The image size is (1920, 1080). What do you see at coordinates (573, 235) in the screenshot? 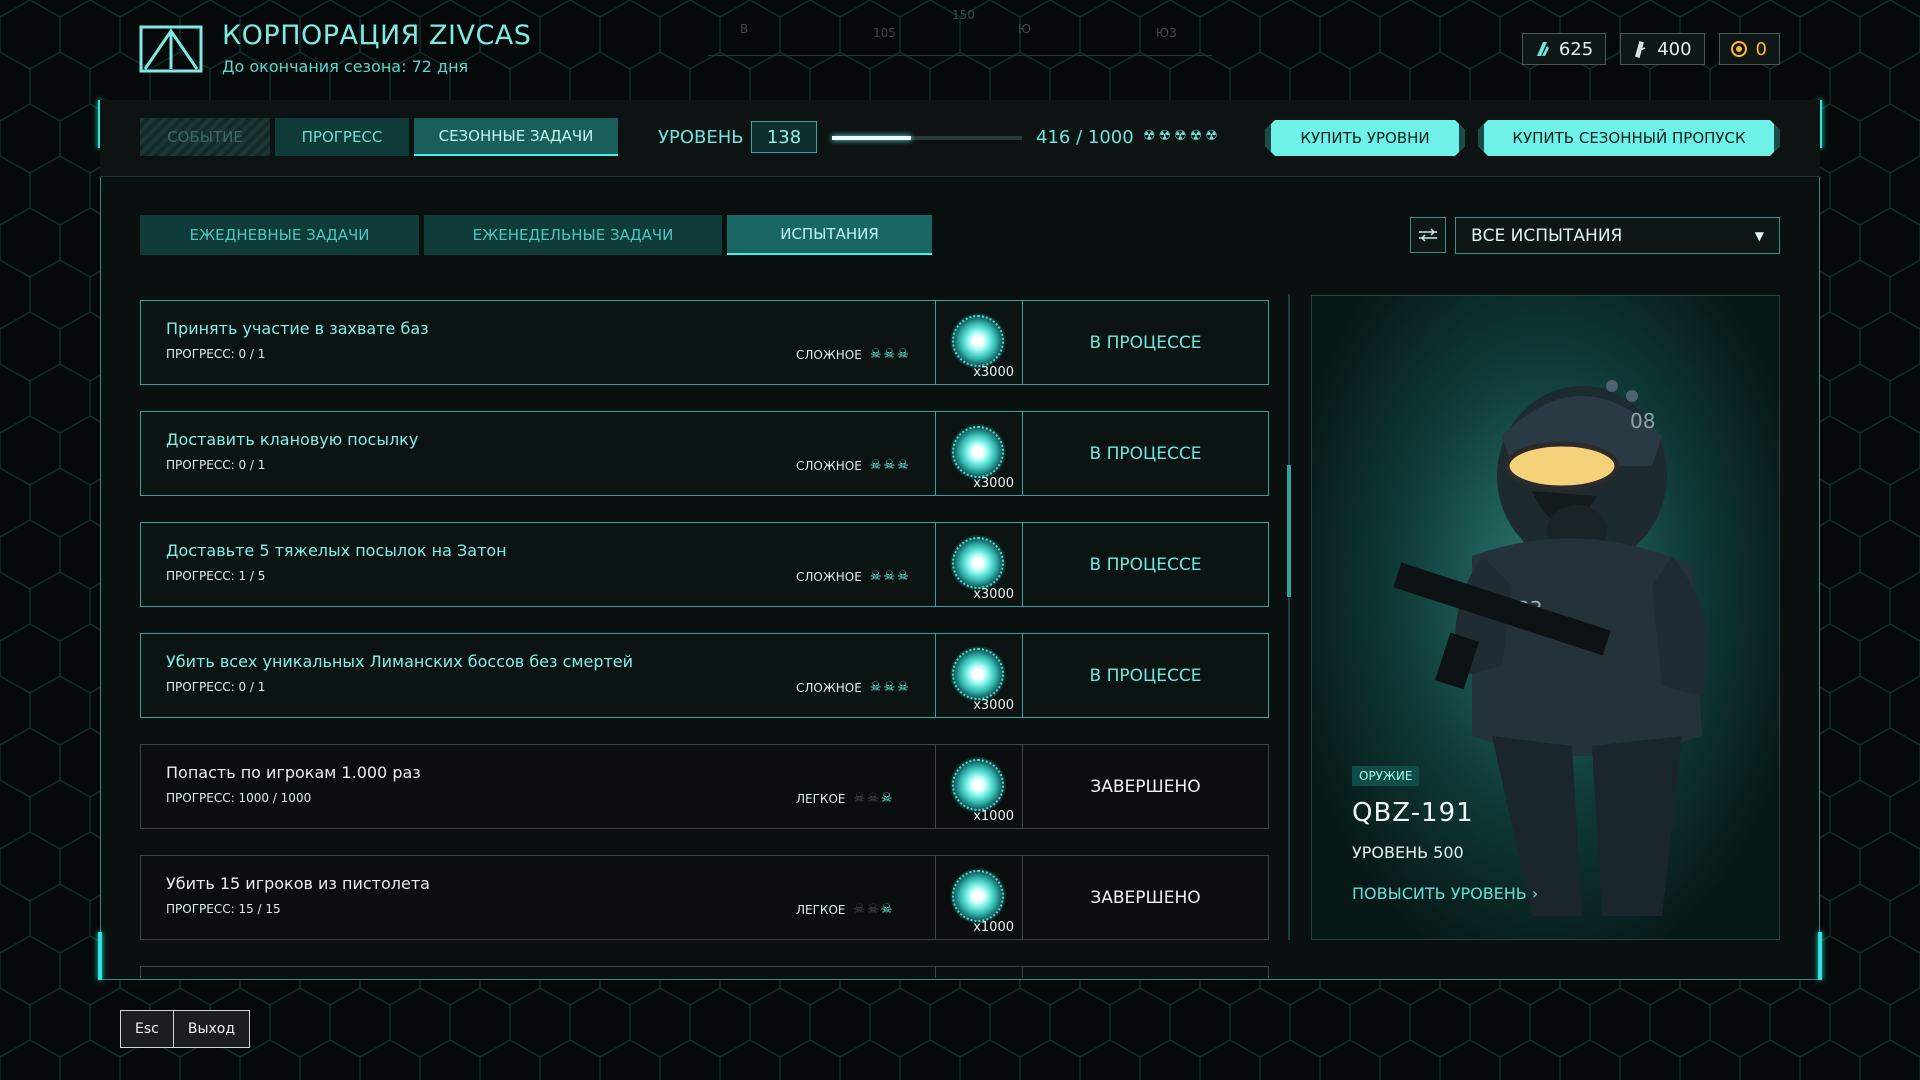
I see `subtab-weekly: ЕЖЕНЕДЕЛЬНЫЕ ЗАДАЧИ` at bounding box center [573, 235].